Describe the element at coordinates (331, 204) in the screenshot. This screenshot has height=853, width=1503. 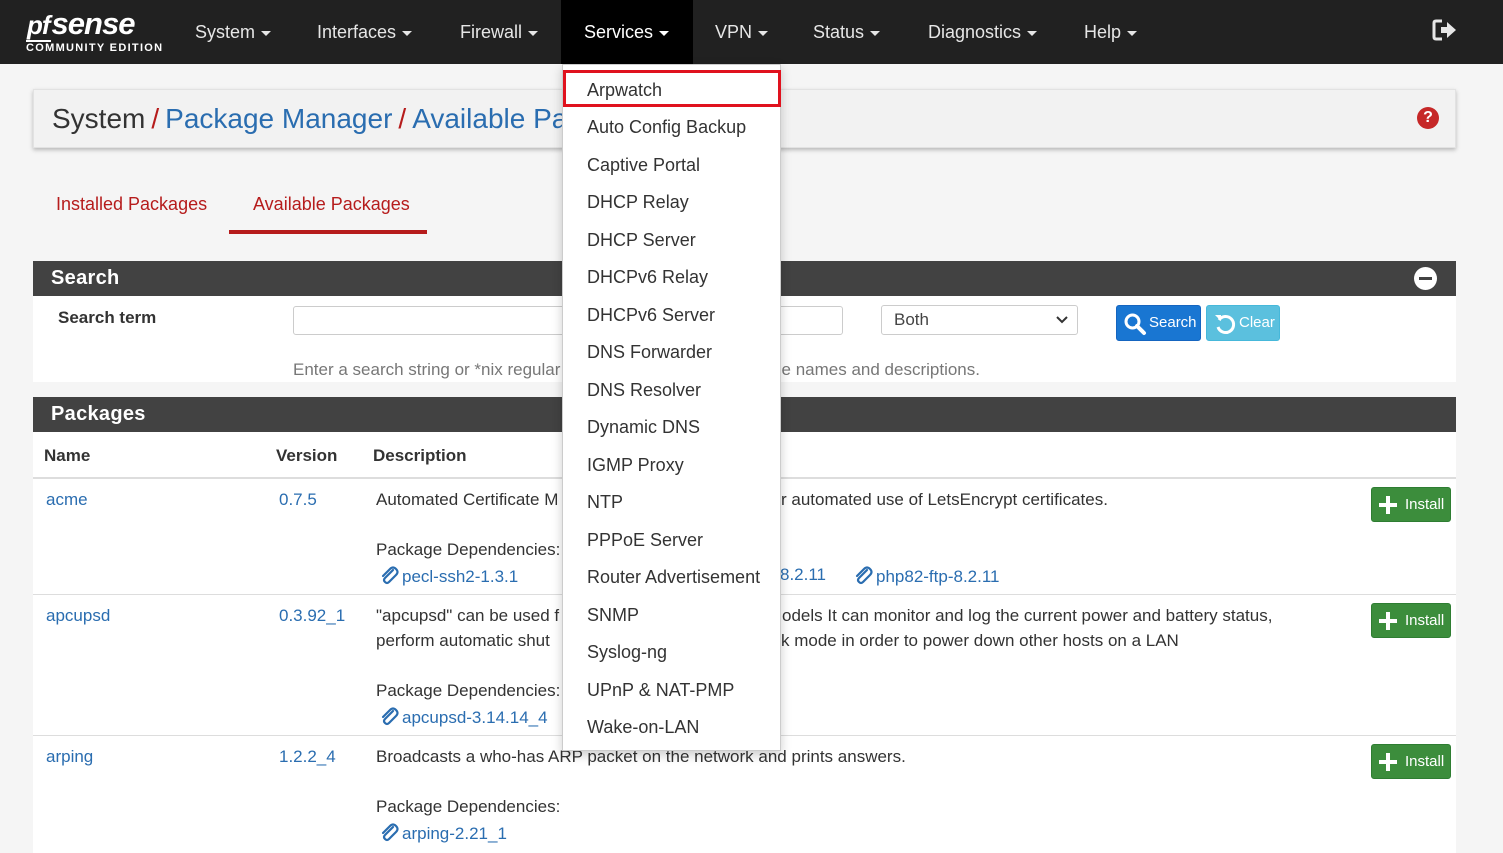
I see `tab-available-packages: Available Packages` at that location.